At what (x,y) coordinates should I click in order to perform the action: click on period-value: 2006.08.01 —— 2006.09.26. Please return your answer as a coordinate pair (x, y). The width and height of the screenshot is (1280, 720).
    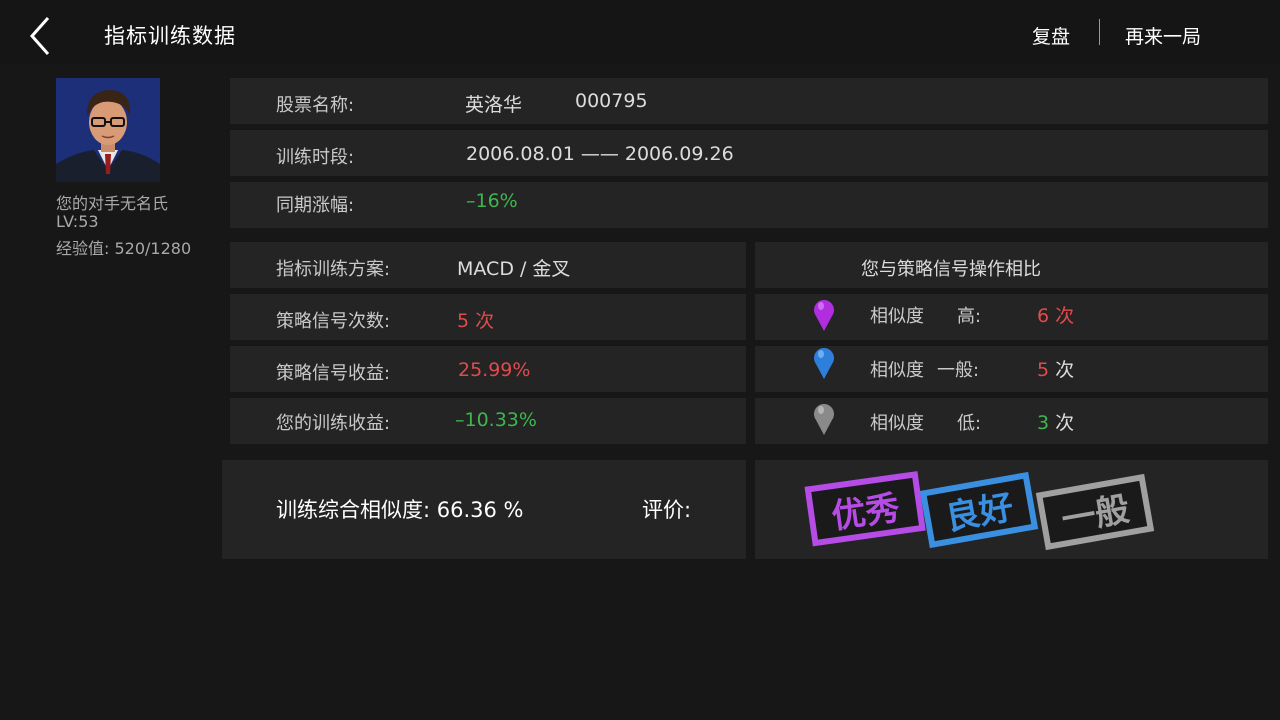
    Looking at the image, I should click on (600, 154).